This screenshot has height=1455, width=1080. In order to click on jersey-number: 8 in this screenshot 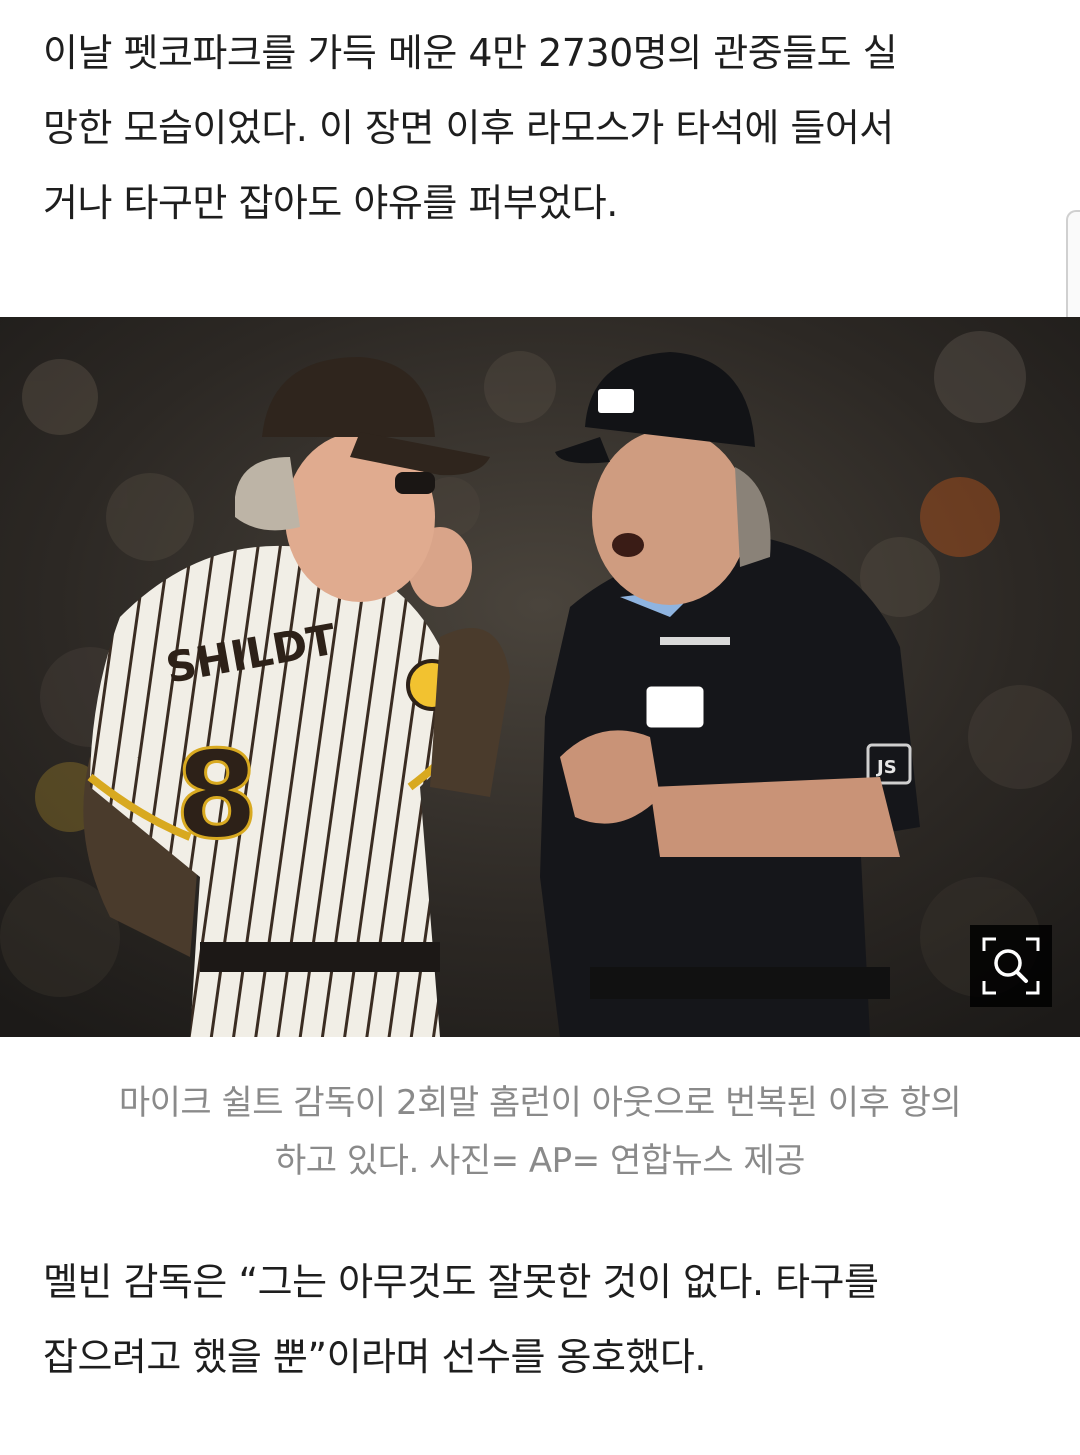, I will do `click(217, 796)`.